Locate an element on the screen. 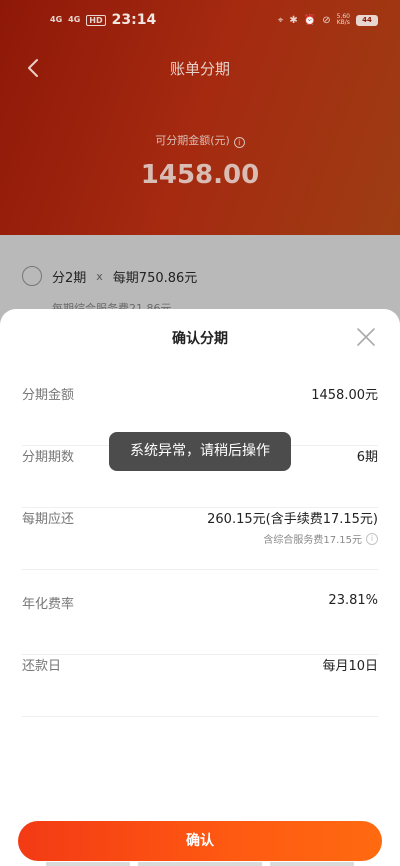 This screenshot has height=866, width=400. row-label: 分期金额 is located at coordinates (48, 395).